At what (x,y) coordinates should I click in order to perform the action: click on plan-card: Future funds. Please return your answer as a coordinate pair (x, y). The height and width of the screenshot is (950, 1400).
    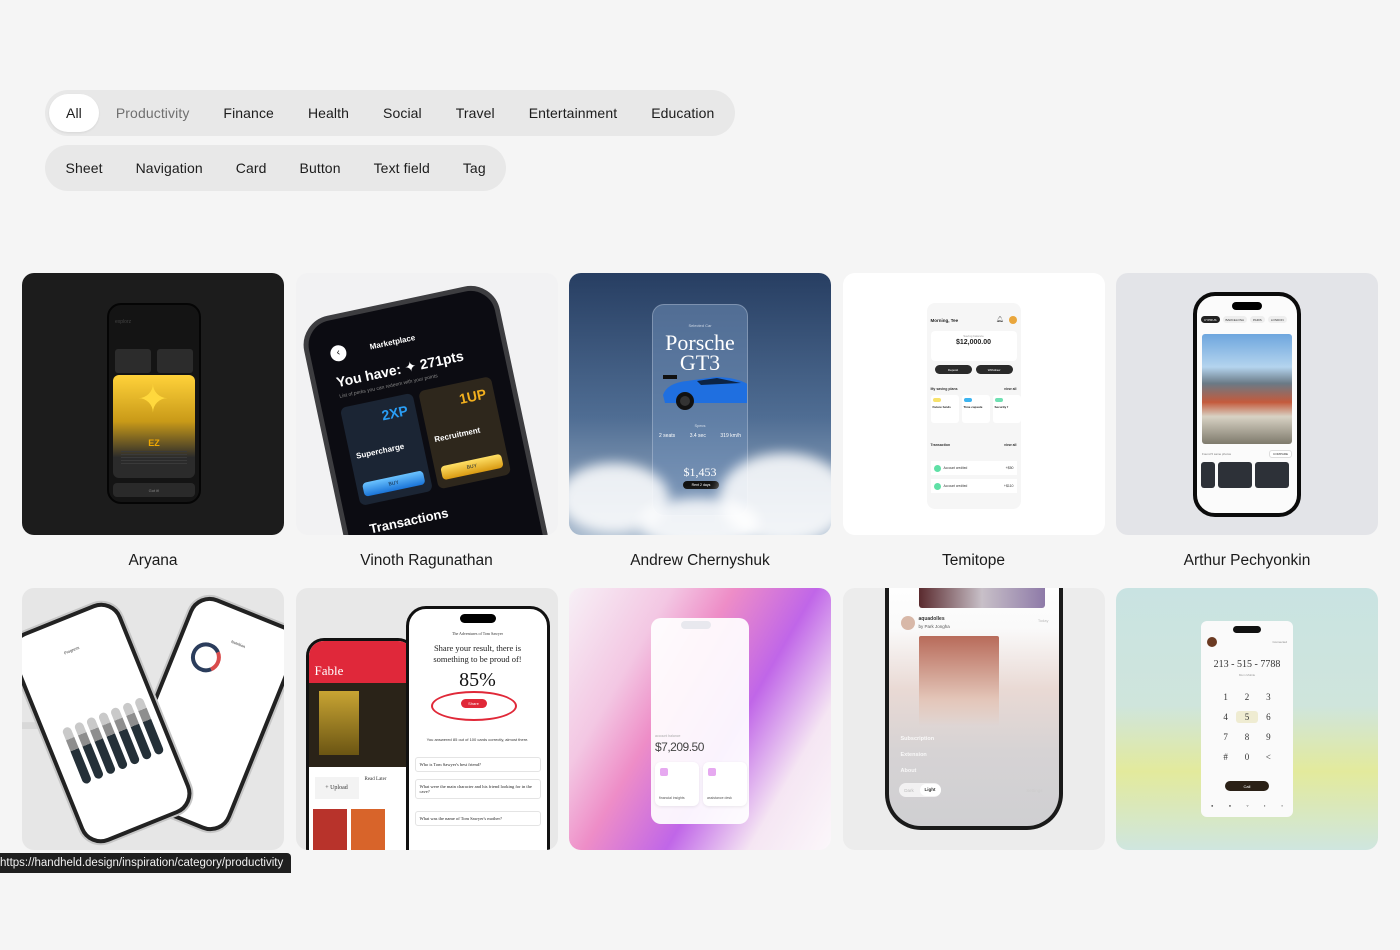
    Looking at the image, I should click on (944, 409).